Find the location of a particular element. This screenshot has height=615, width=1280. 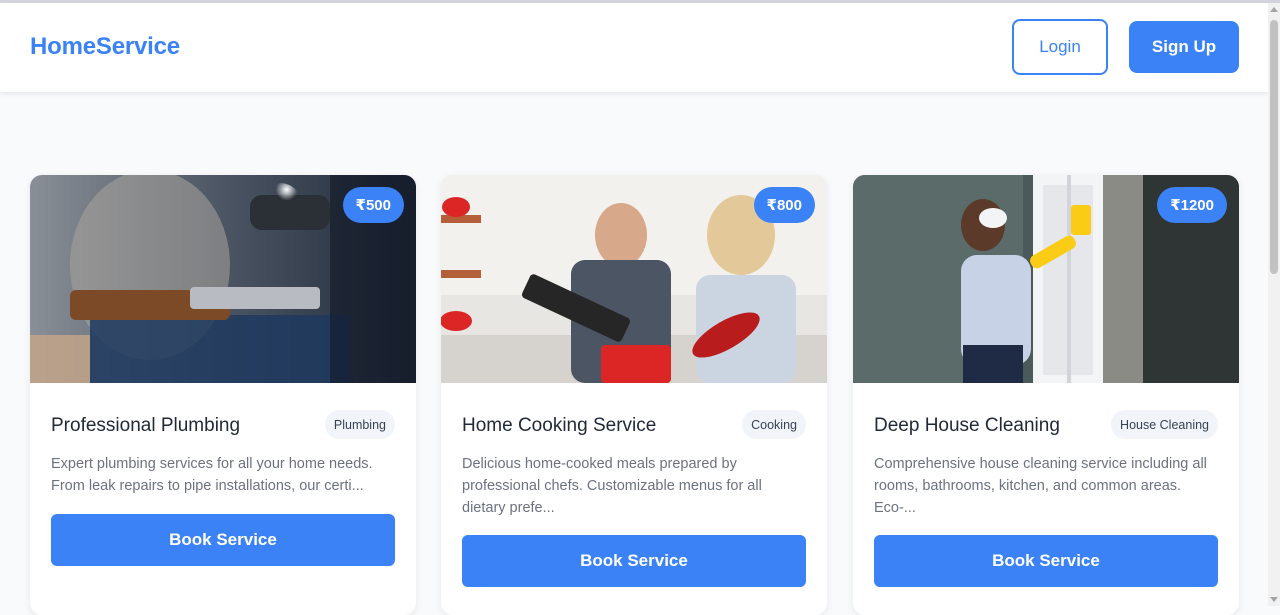

login-button: Login is located at coordinates (1060, 47).